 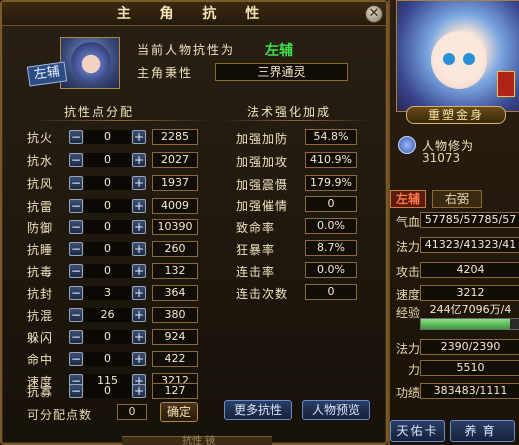 What do you see at coordinates (40, 228) in the screenshot?
I see `resist-name: 防御` at bounding box center [40, 228].